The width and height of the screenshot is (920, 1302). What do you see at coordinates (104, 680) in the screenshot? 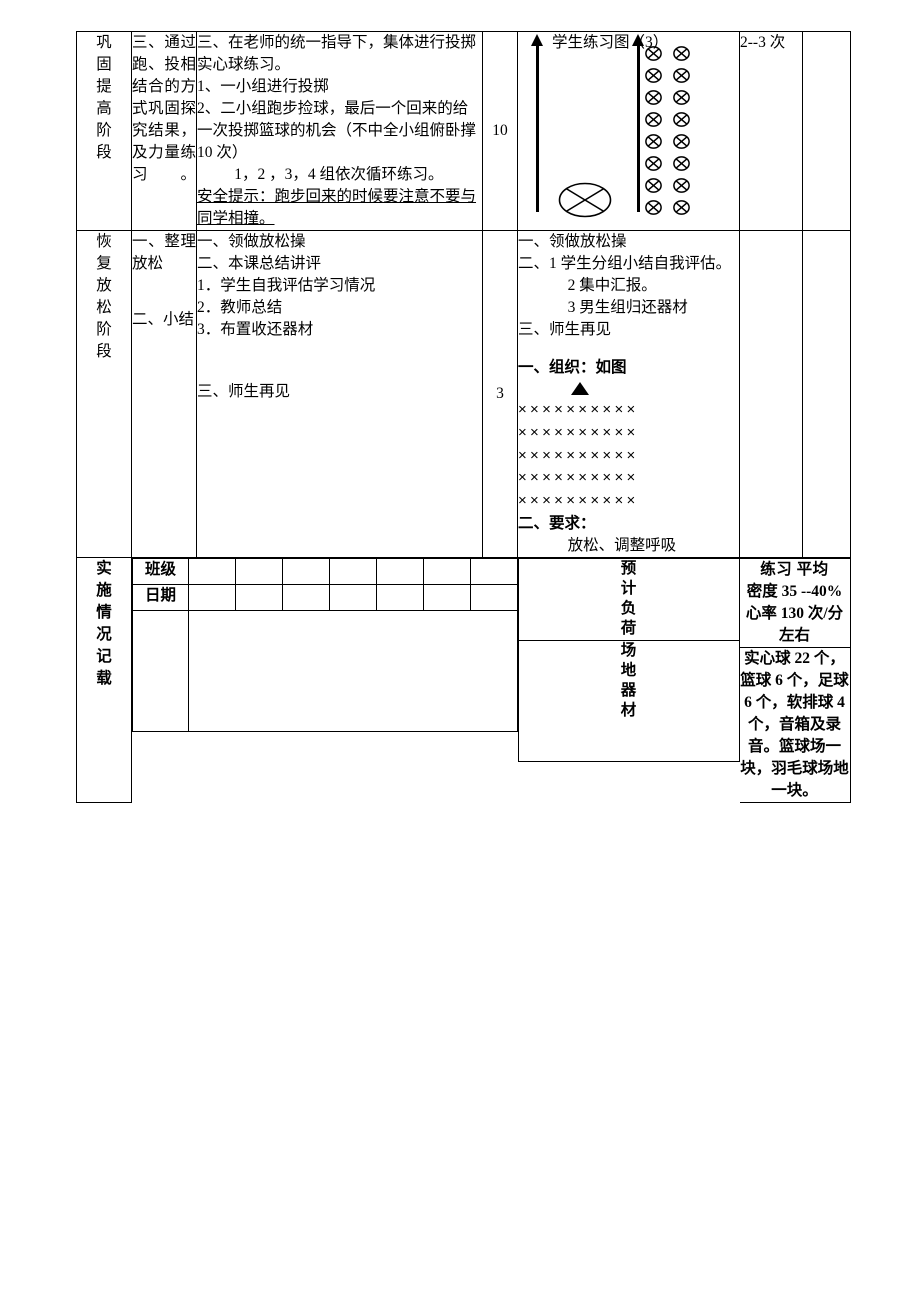
I see `stage-label-record: 实施情况记载` at bounding box center [104, 680].